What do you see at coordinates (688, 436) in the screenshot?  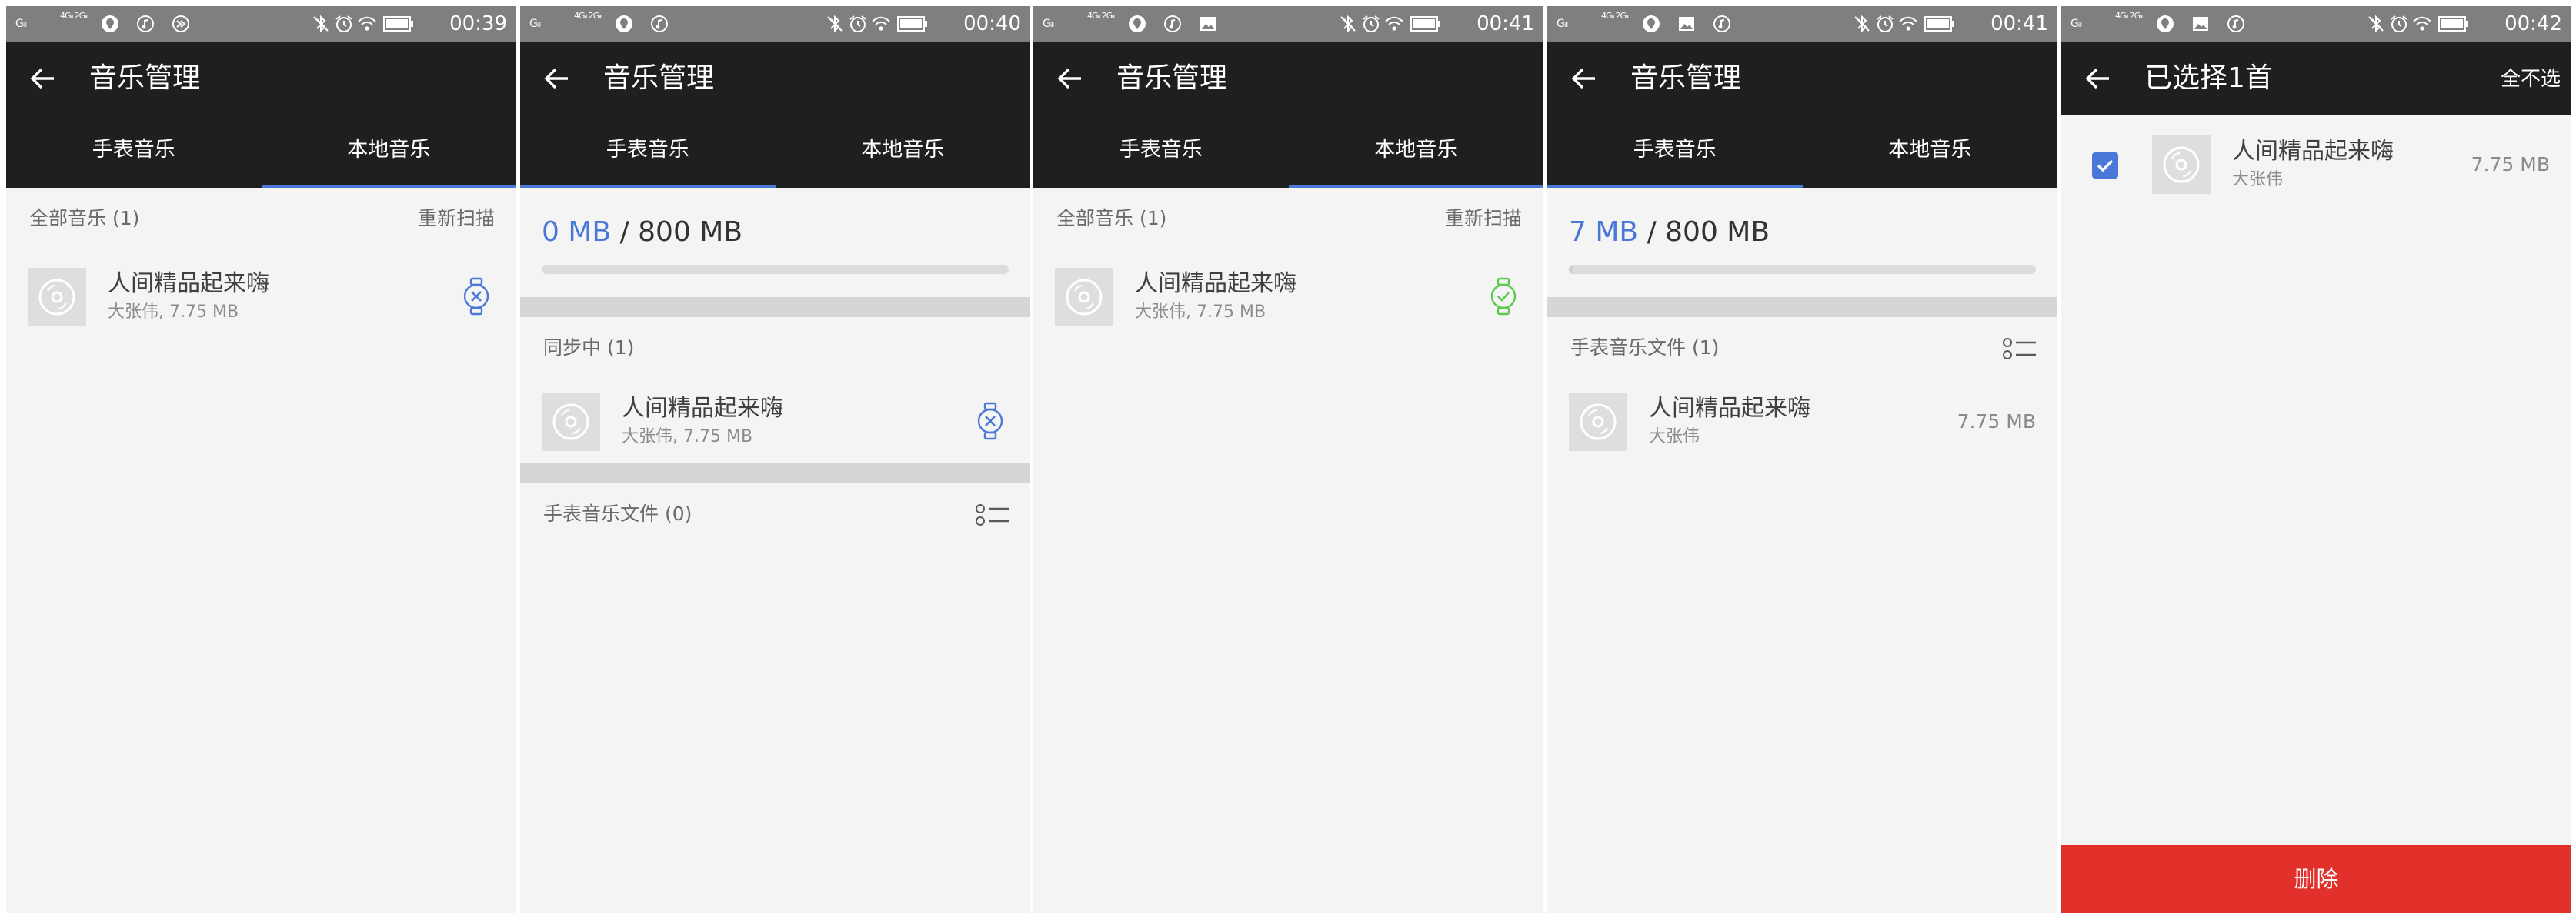 I see `song-subtitle: 大张伟, 7.75 MB` at bounding box center [688, 436].